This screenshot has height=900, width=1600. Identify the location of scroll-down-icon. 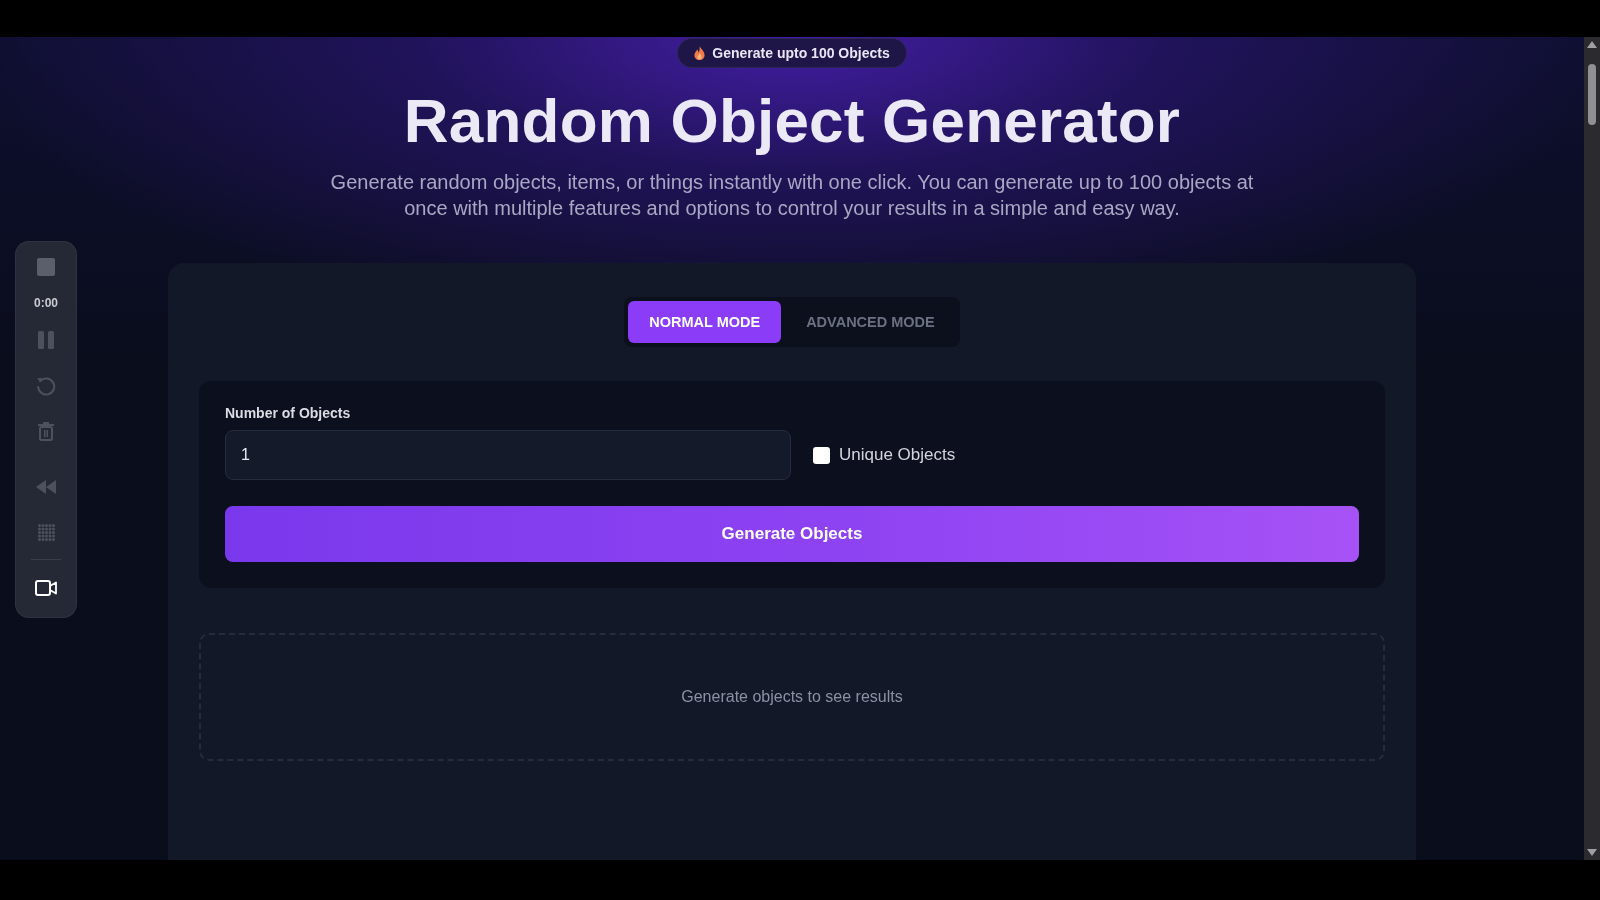
(1592, 852).